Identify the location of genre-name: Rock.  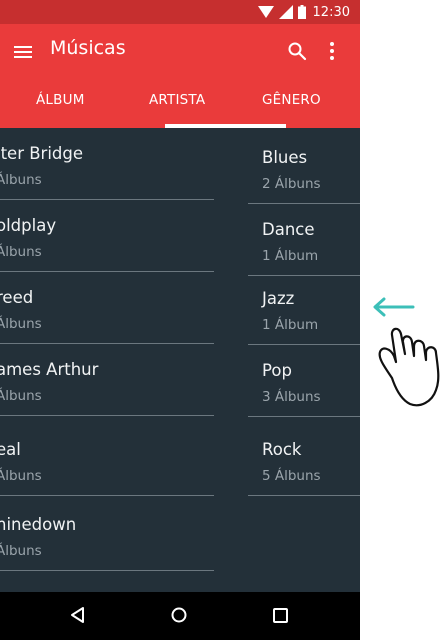
(282, 449).